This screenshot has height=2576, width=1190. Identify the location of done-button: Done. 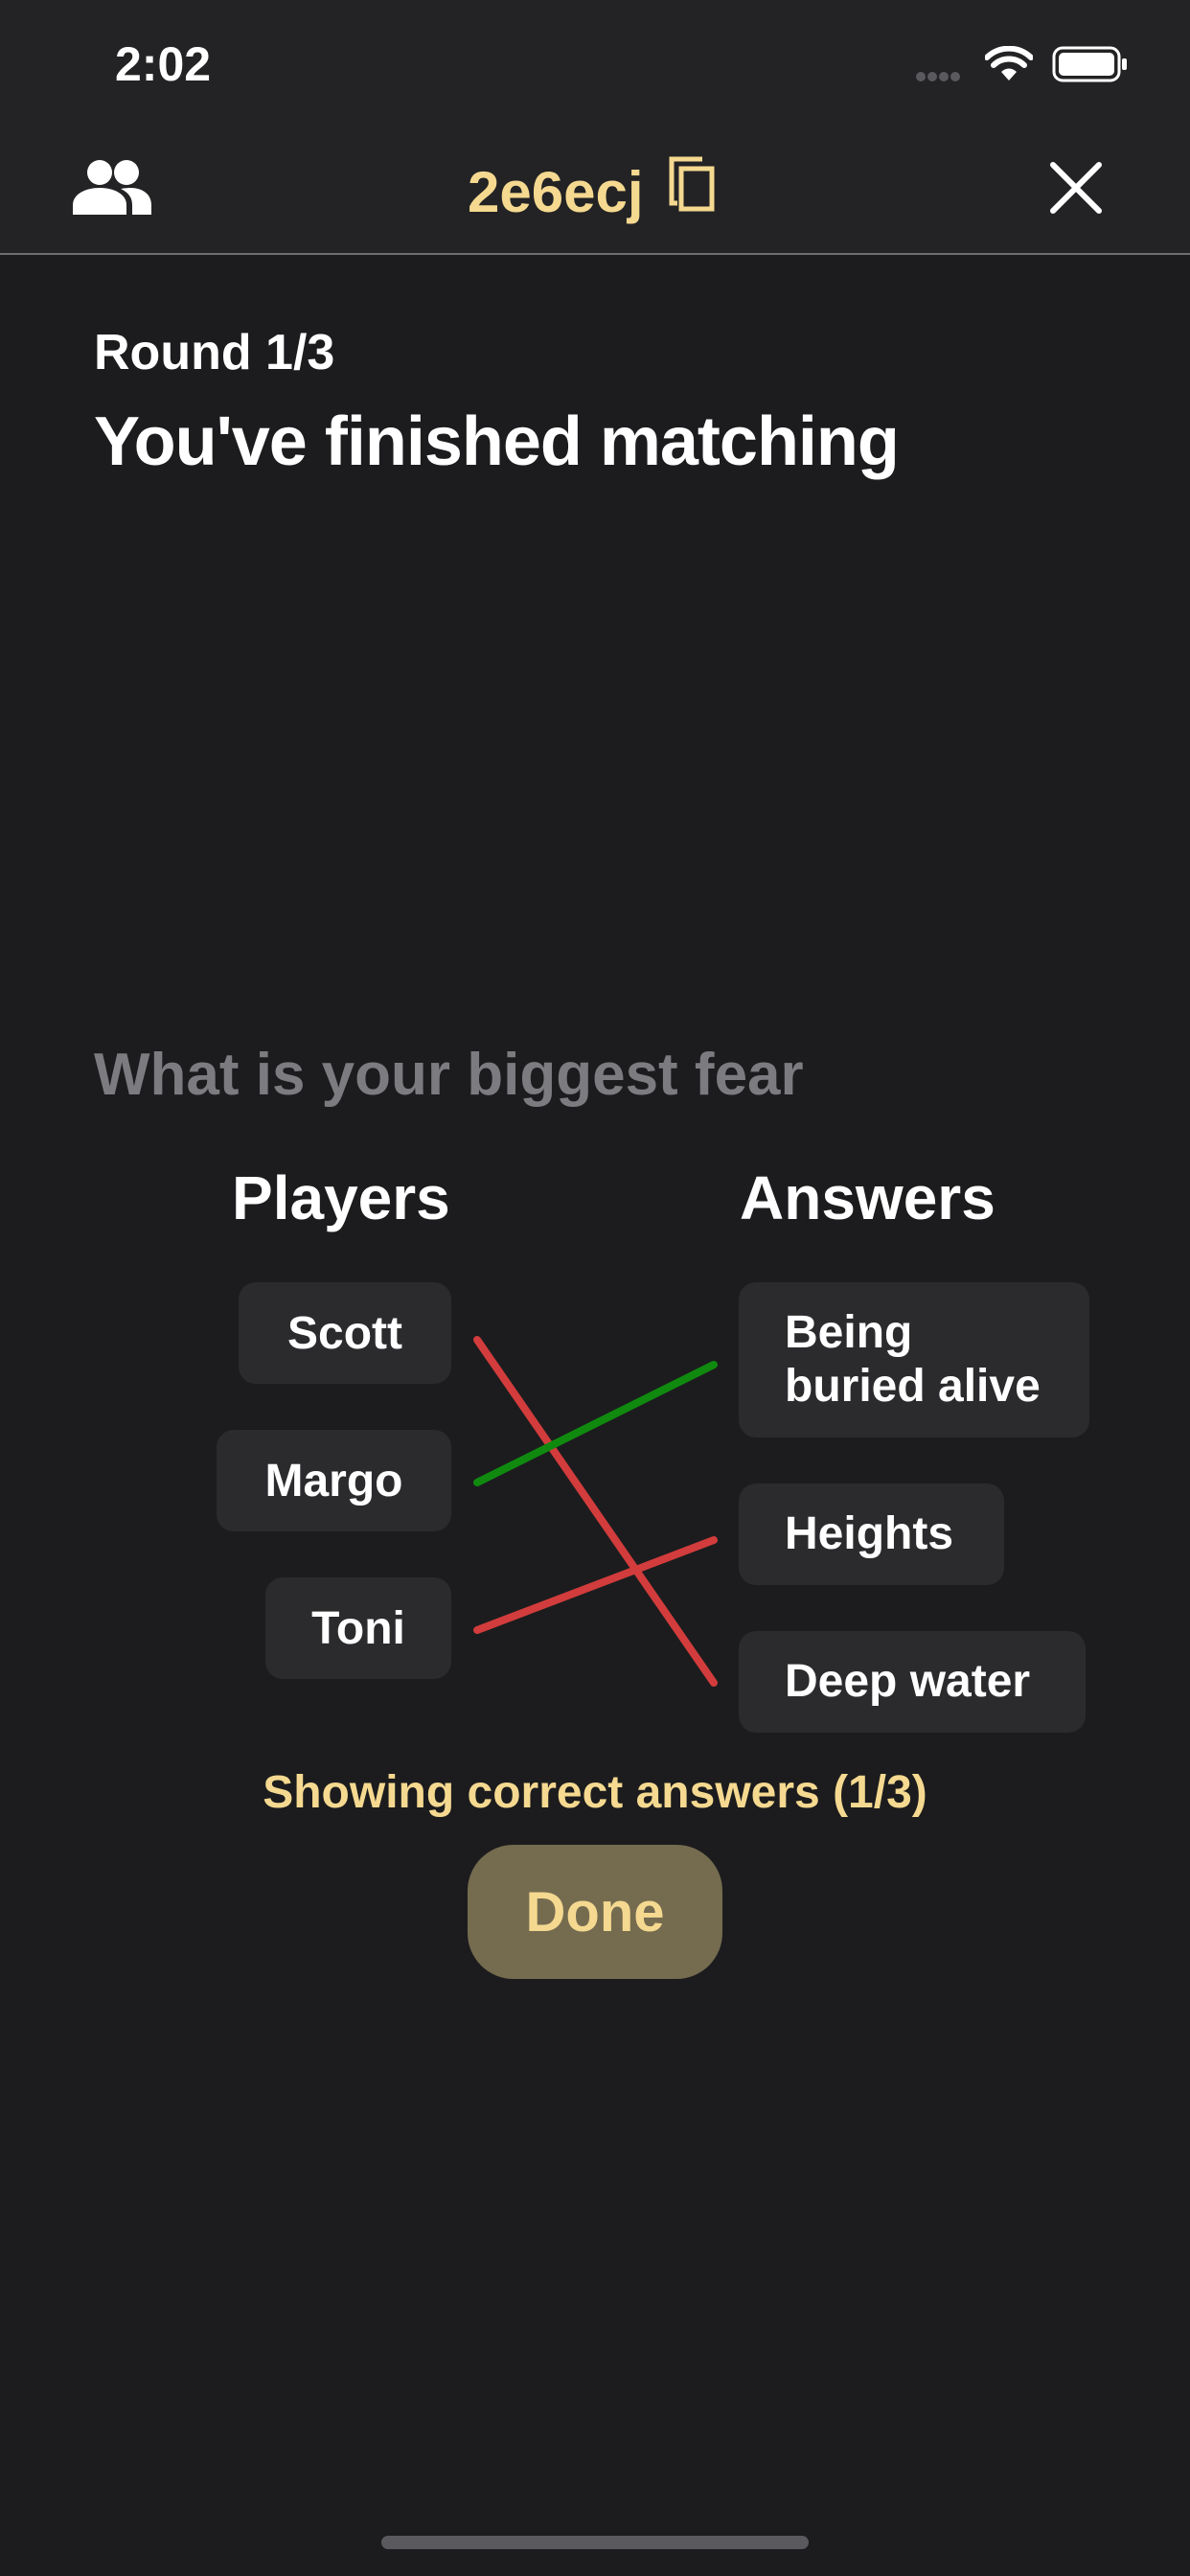
(595, 1912).